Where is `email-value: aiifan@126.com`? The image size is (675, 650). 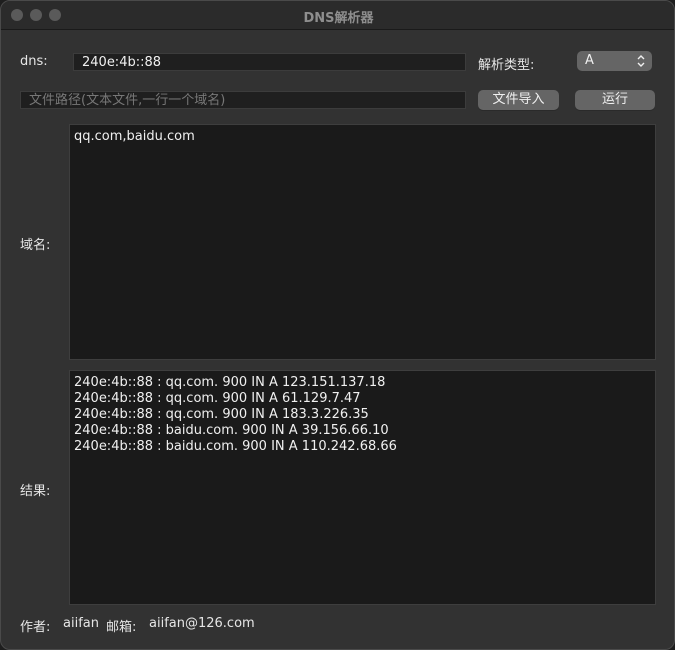 email-value: aiifan@126.com is located at coordinates (202, 623).